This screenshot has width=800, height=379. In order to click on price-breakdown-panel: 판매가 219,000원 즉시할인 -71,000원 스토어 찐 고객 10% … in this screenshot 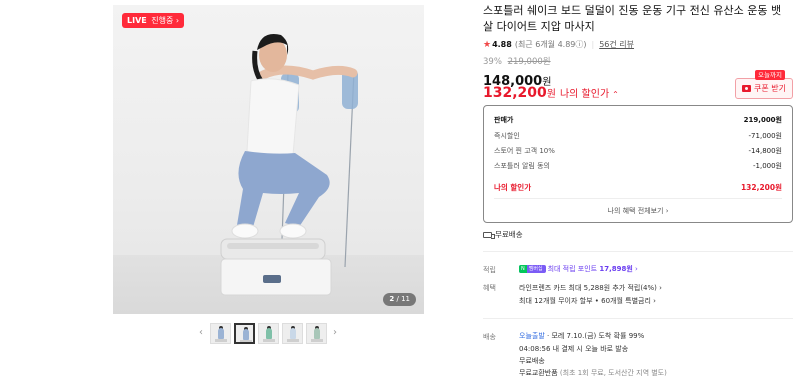, I will do `click(638, 164)`.